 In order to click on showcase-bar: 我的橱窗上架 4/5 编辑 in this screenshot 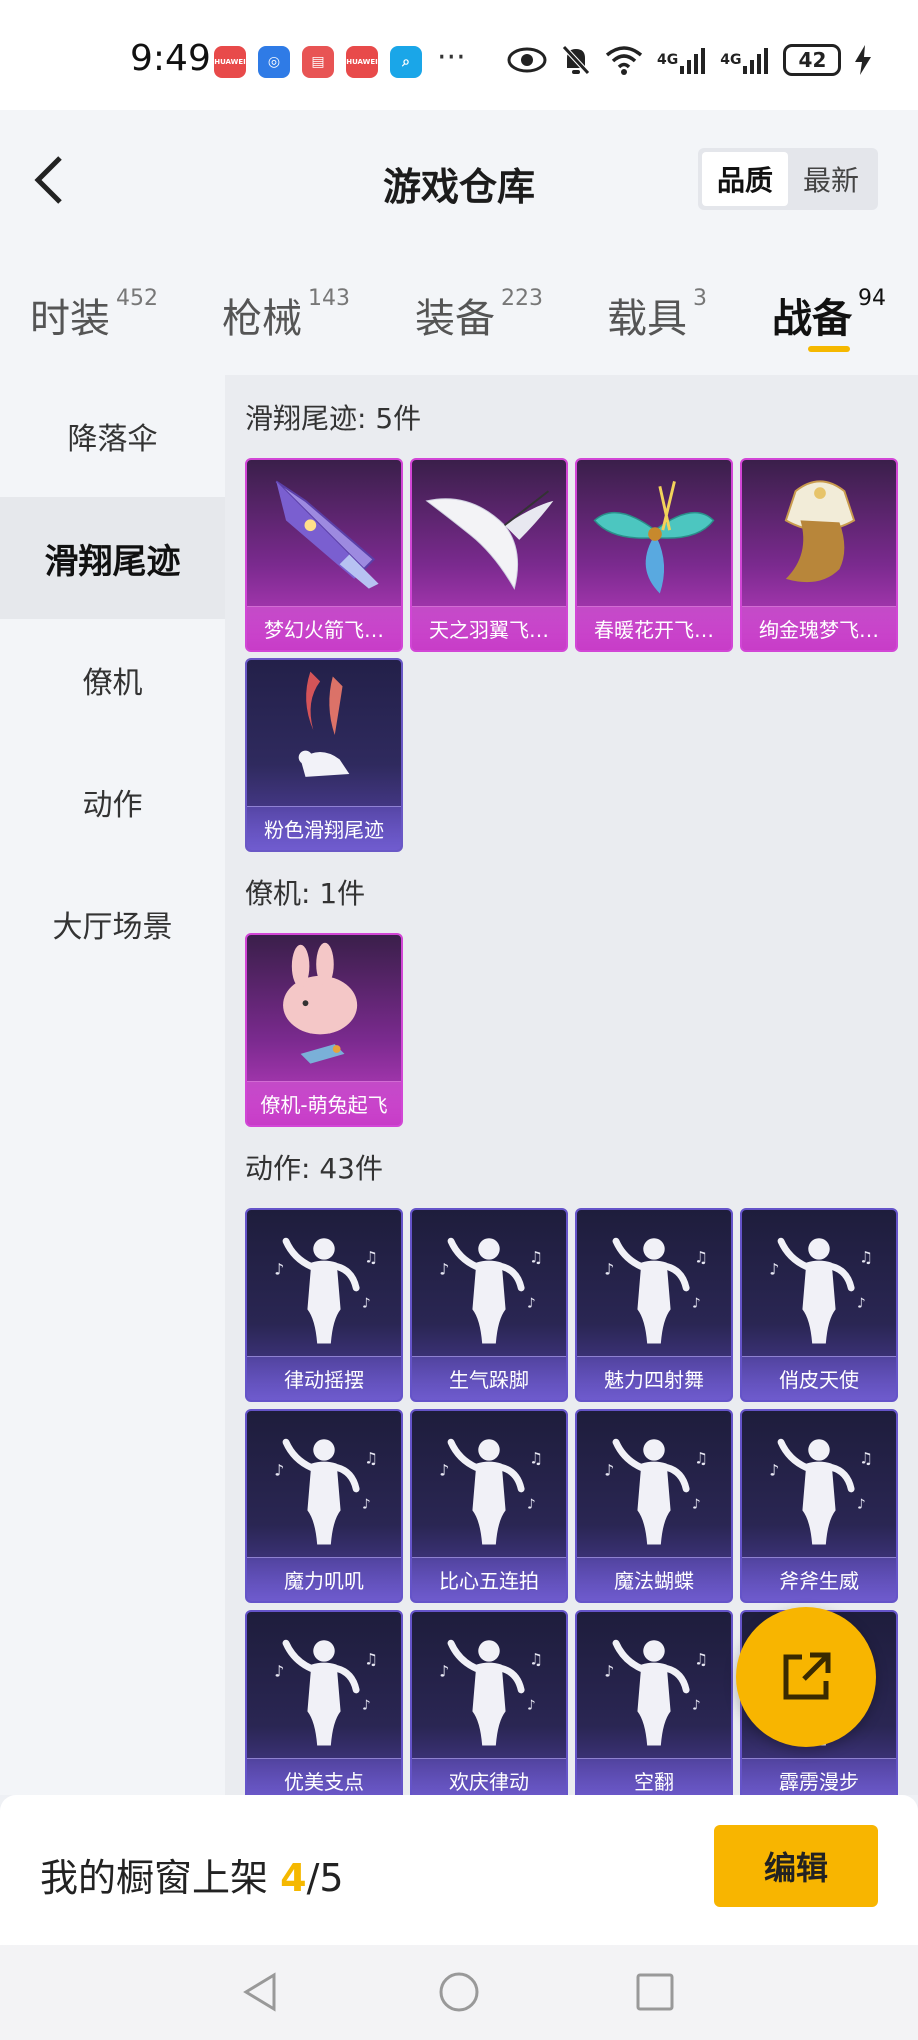, I will do `click(459, 1870)`.